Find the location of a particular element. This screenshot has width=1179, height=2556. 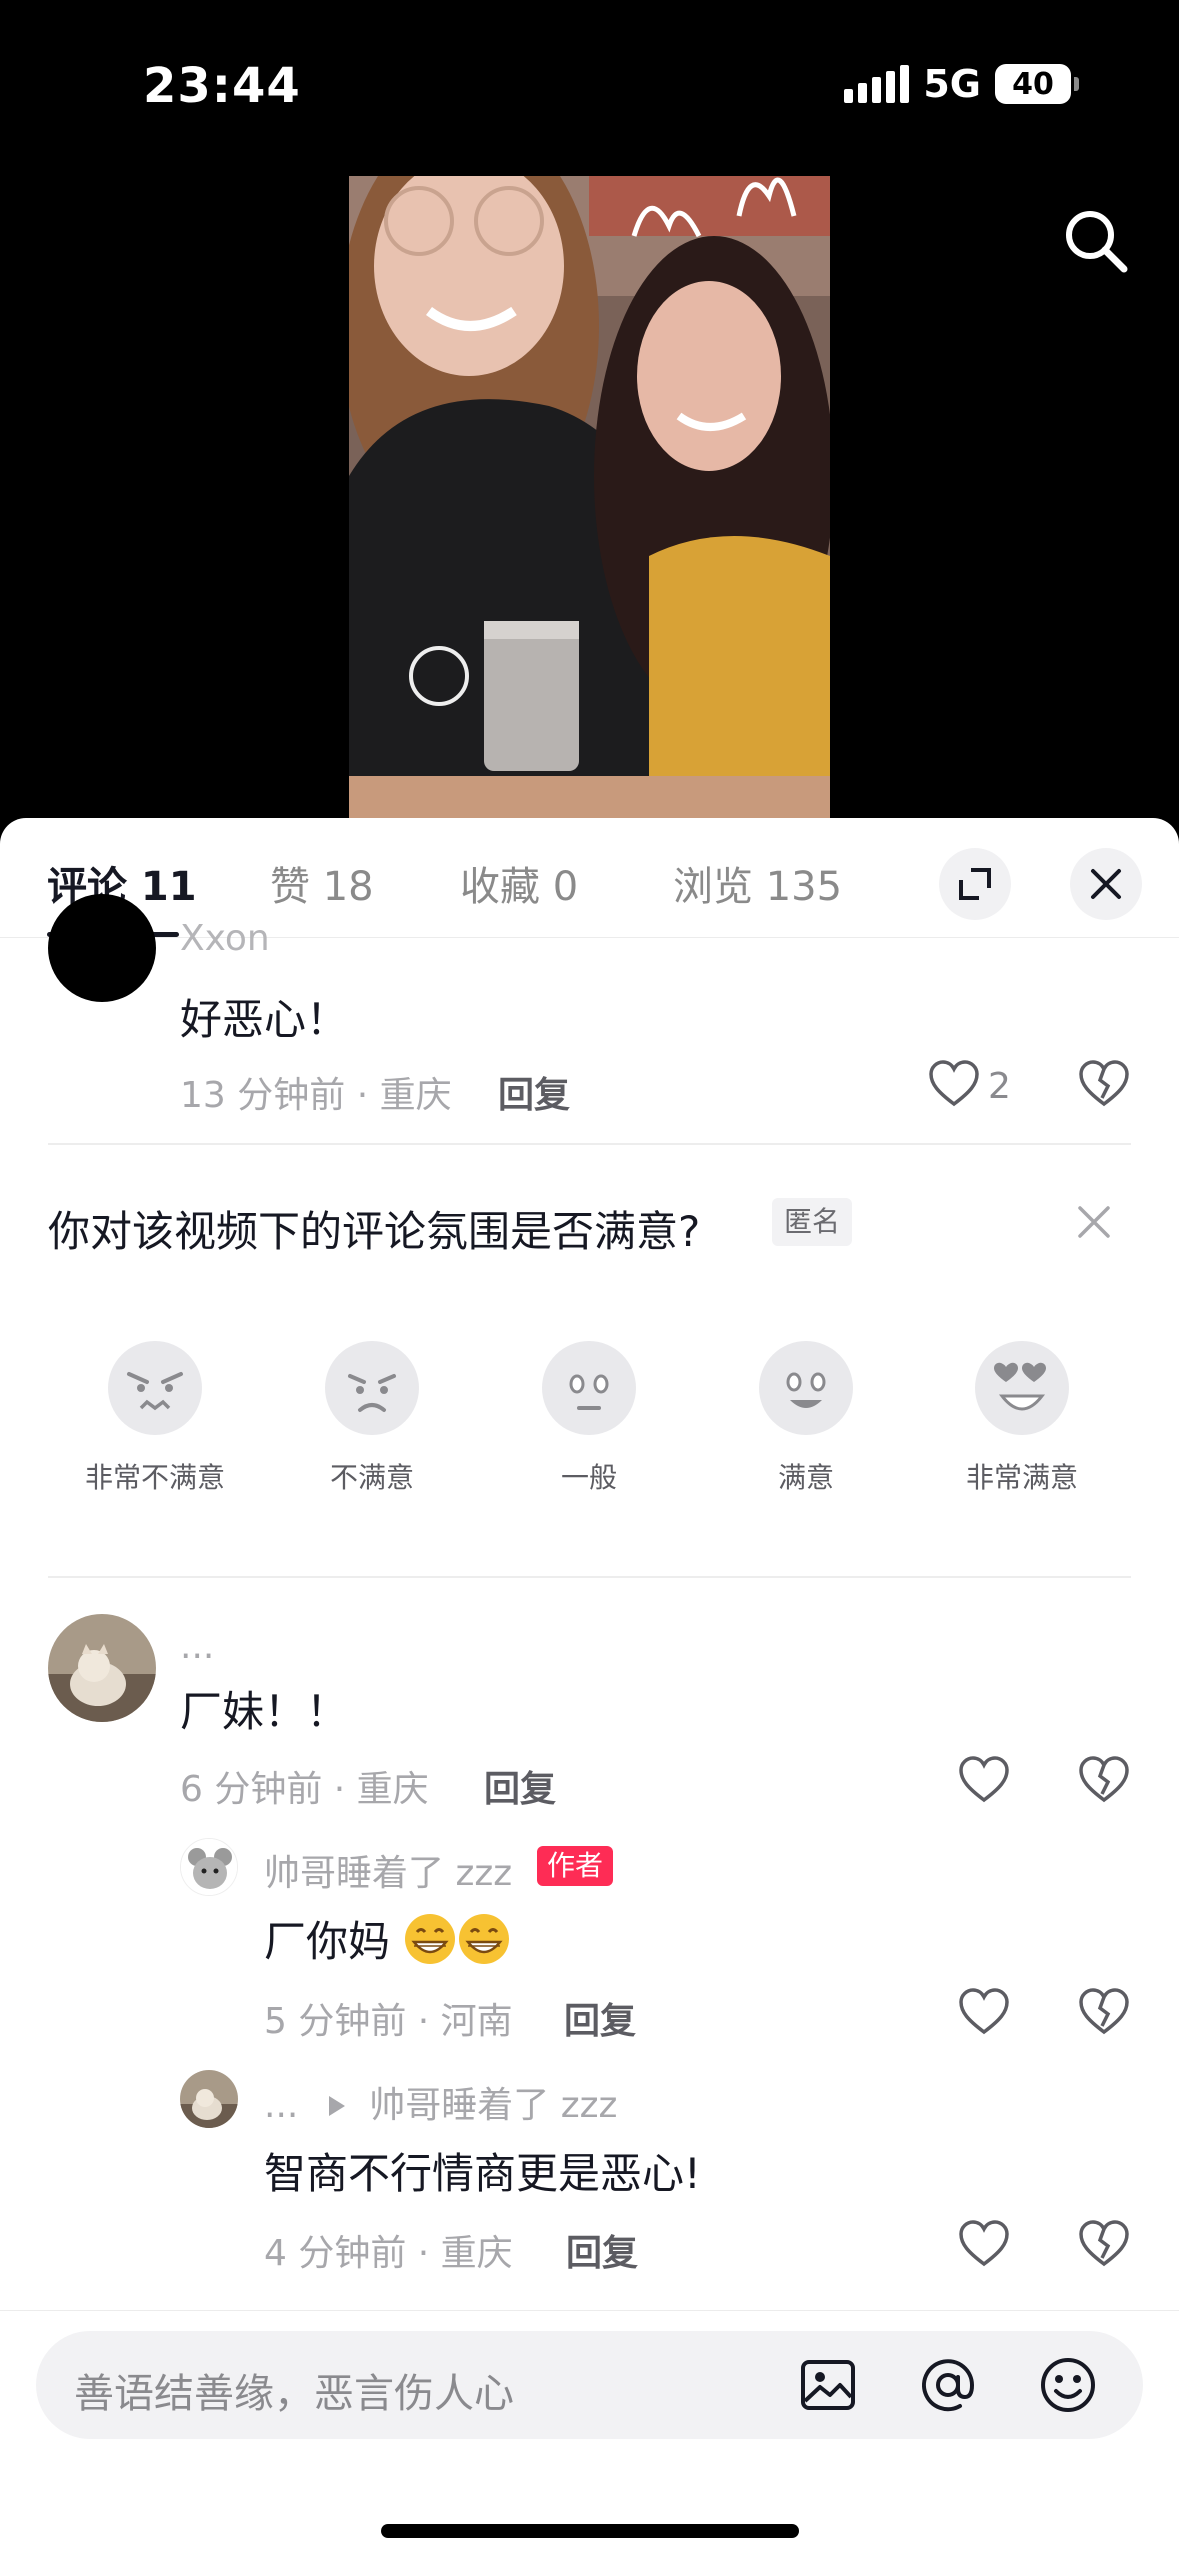

expand-icon is located at coordinates (975, 884).